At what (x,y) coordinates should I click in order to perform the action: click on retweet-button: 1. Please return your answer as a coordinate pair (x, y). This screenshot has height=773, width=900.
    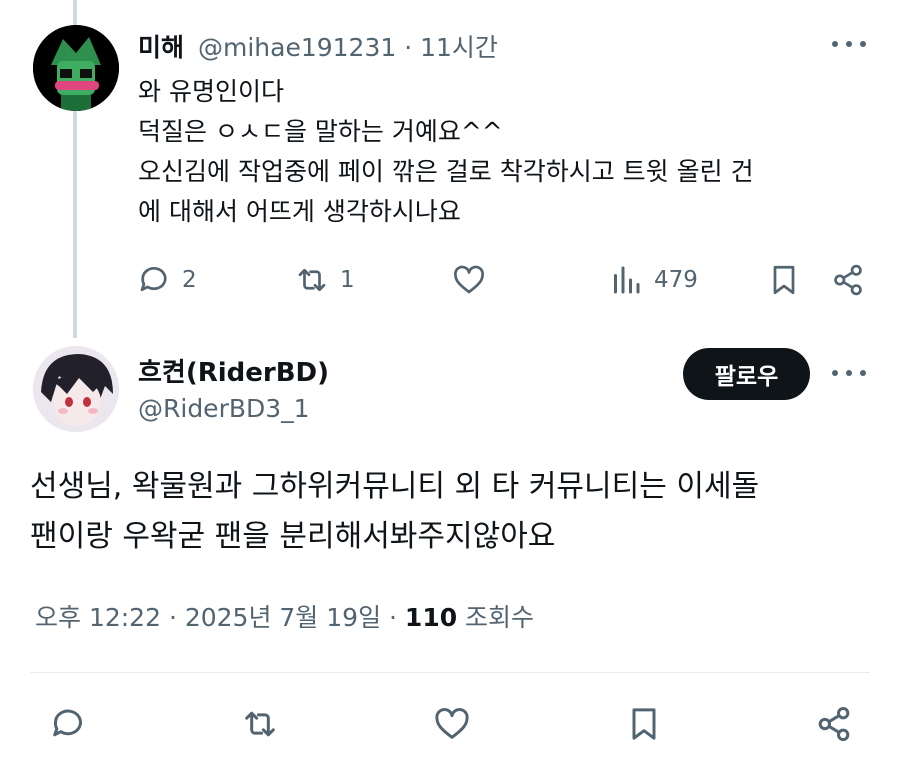
    Looking at the image, I should click on (324, 280).